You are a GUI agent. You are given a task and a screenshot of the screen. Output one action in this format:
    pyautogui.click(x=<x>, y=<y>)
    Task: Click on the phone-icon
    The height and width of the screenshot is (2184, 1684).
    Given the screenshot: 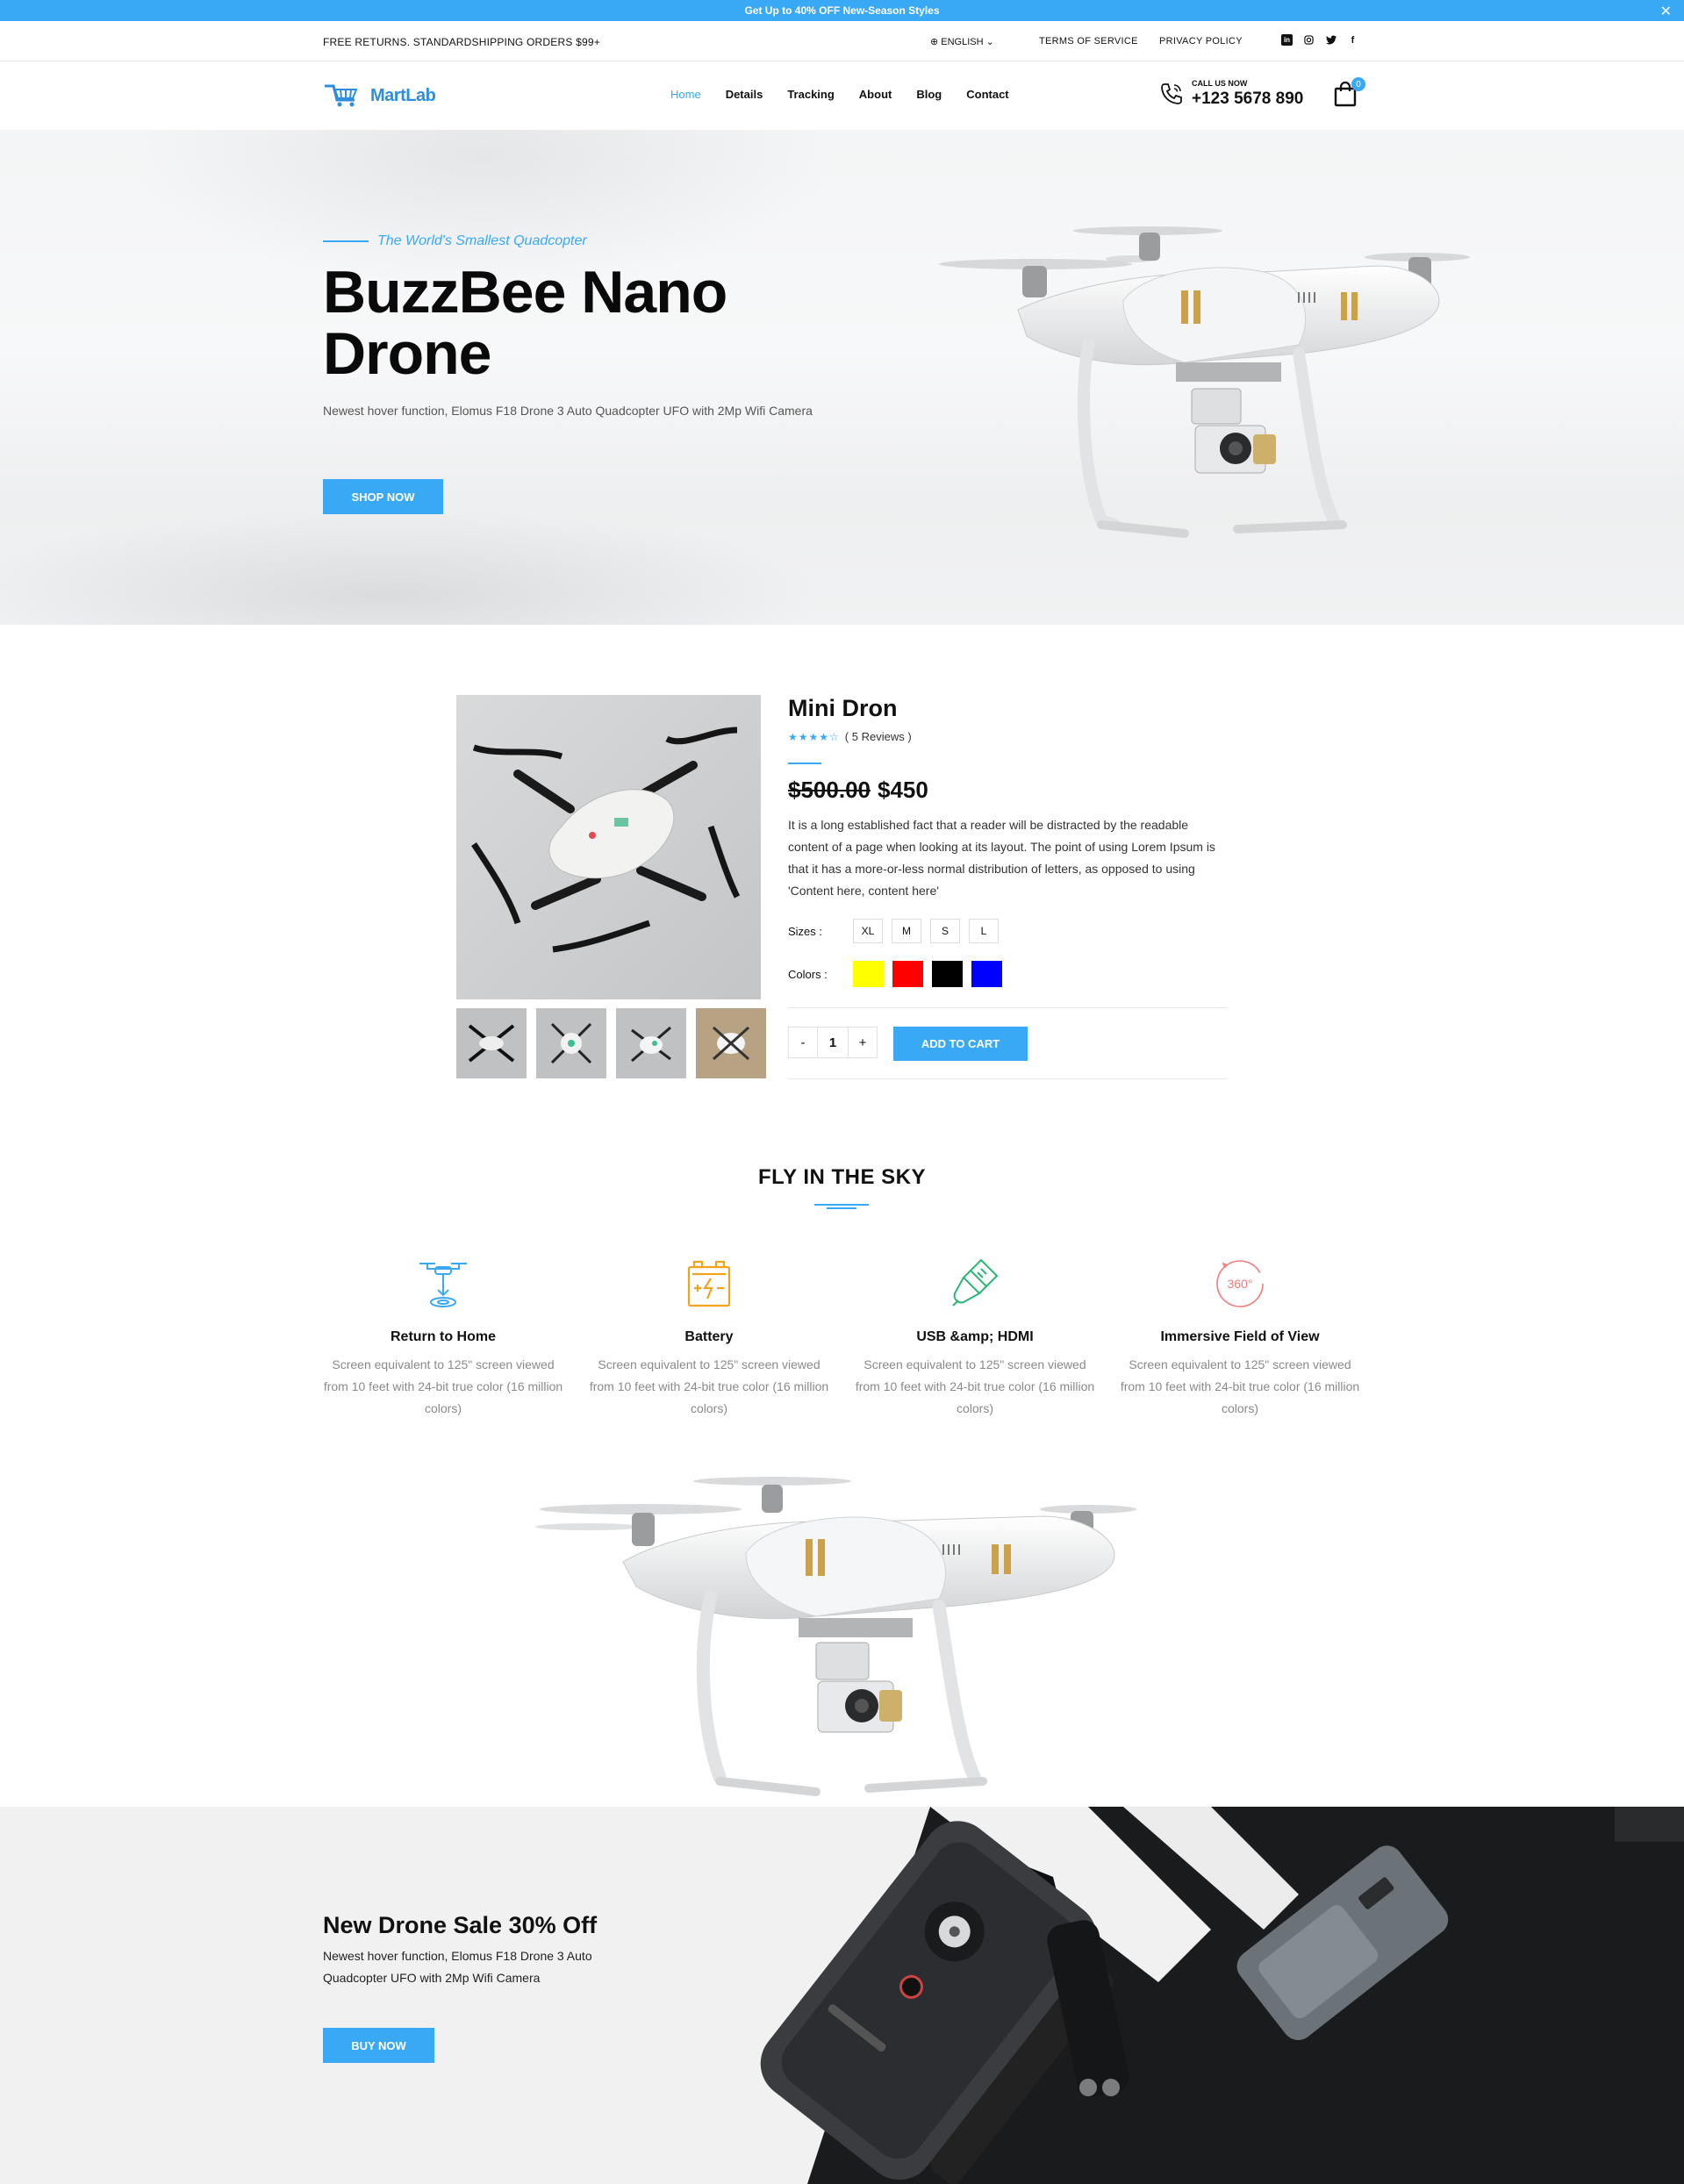 What is the action you would take?
    pyautogui.click(x=1171, y=93)
    